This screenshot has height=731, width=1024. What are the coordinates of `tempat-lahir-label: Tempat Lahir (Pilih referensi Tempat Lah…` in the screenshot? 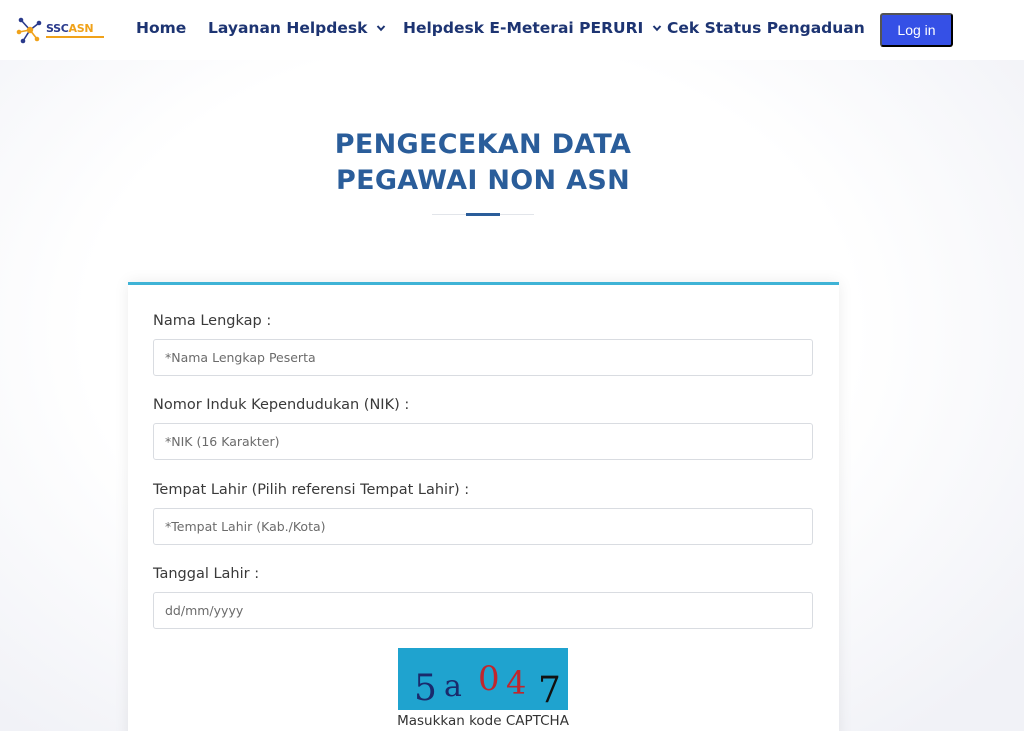 It's located at (311, 490).